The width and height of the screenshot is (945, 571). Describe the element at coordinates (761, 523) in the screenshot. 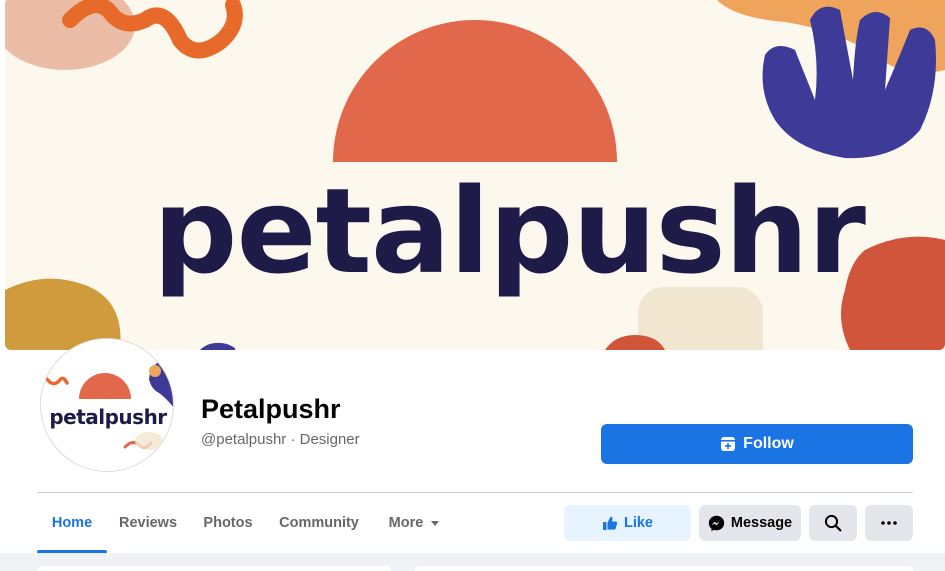

I see `message-button-label: Message` at that location.